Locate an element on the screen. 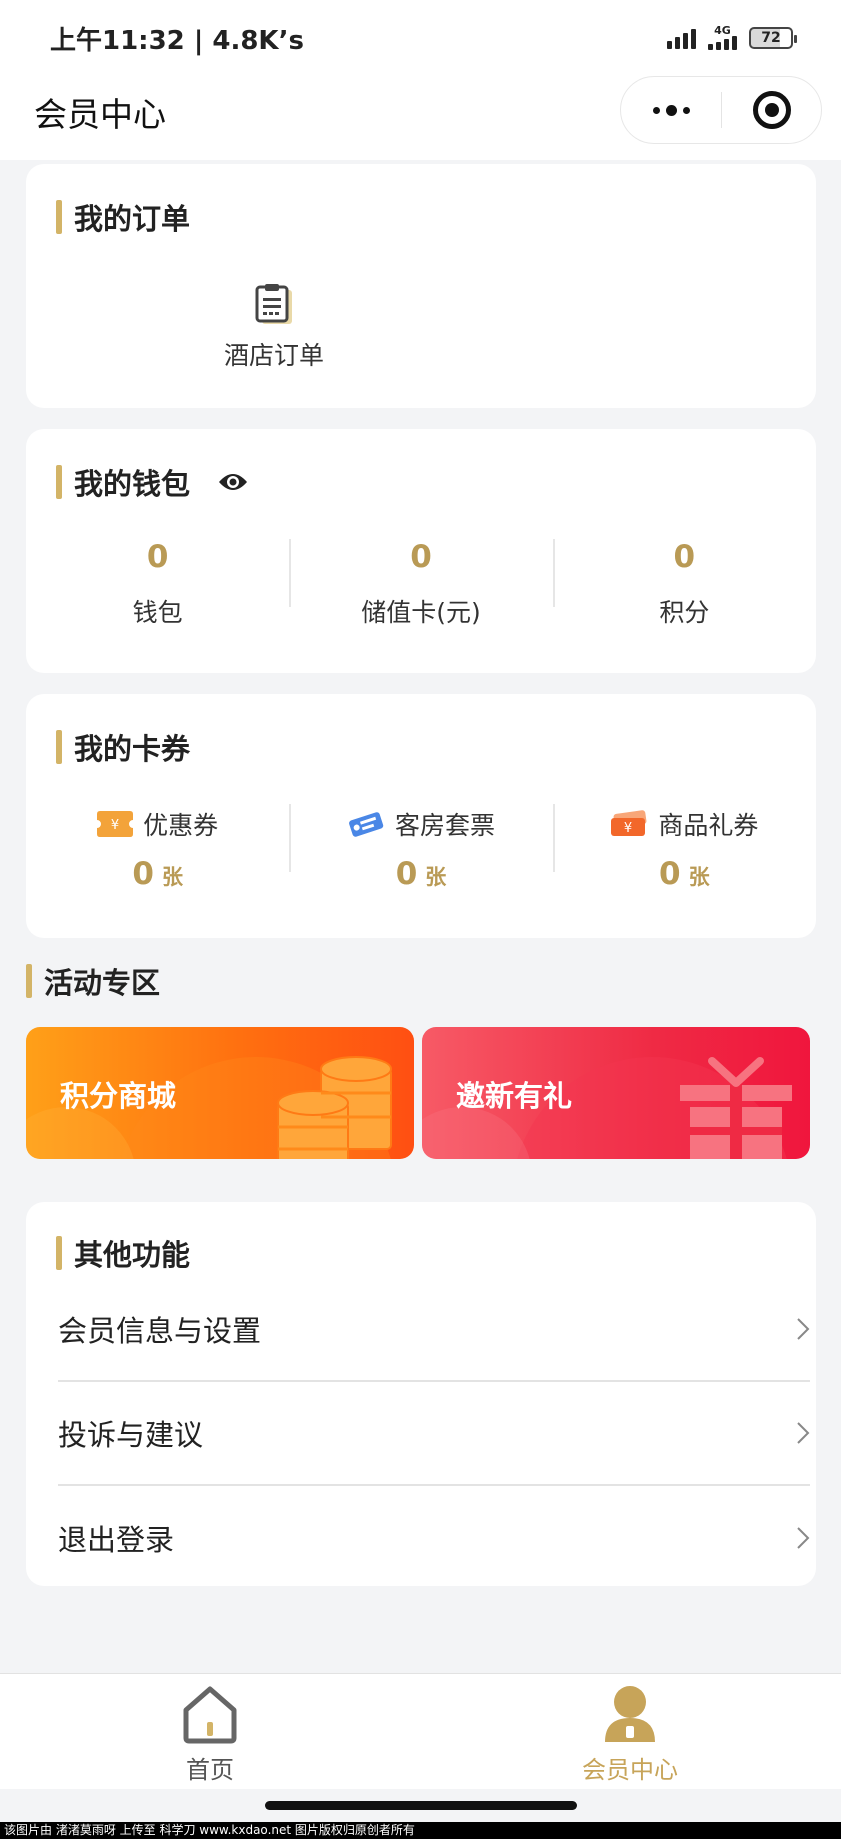 The image size is (841, 1839). home-indicator is located at coordinates (421, 1805).